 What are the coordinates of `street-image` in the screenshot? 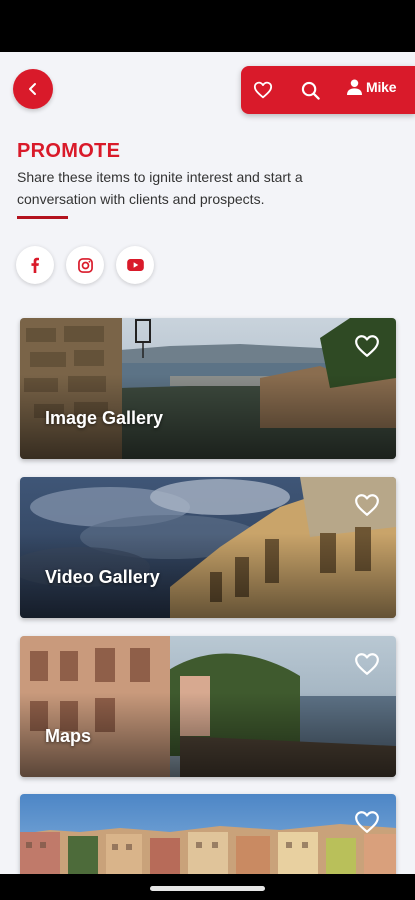 It's located at (208, 706).